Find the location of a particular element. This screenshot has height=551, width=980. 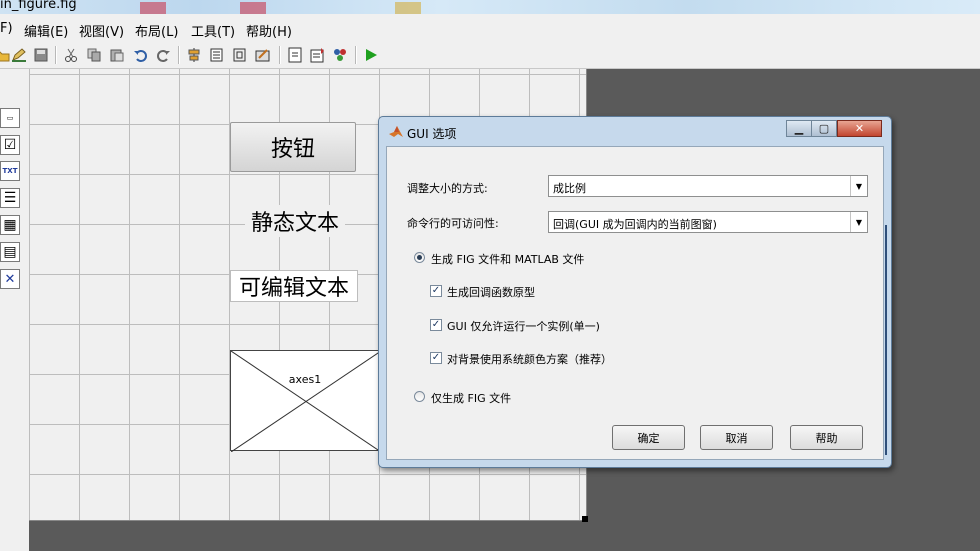

listbox-tool-icon: ☰ is located at coordinates (10, 198).